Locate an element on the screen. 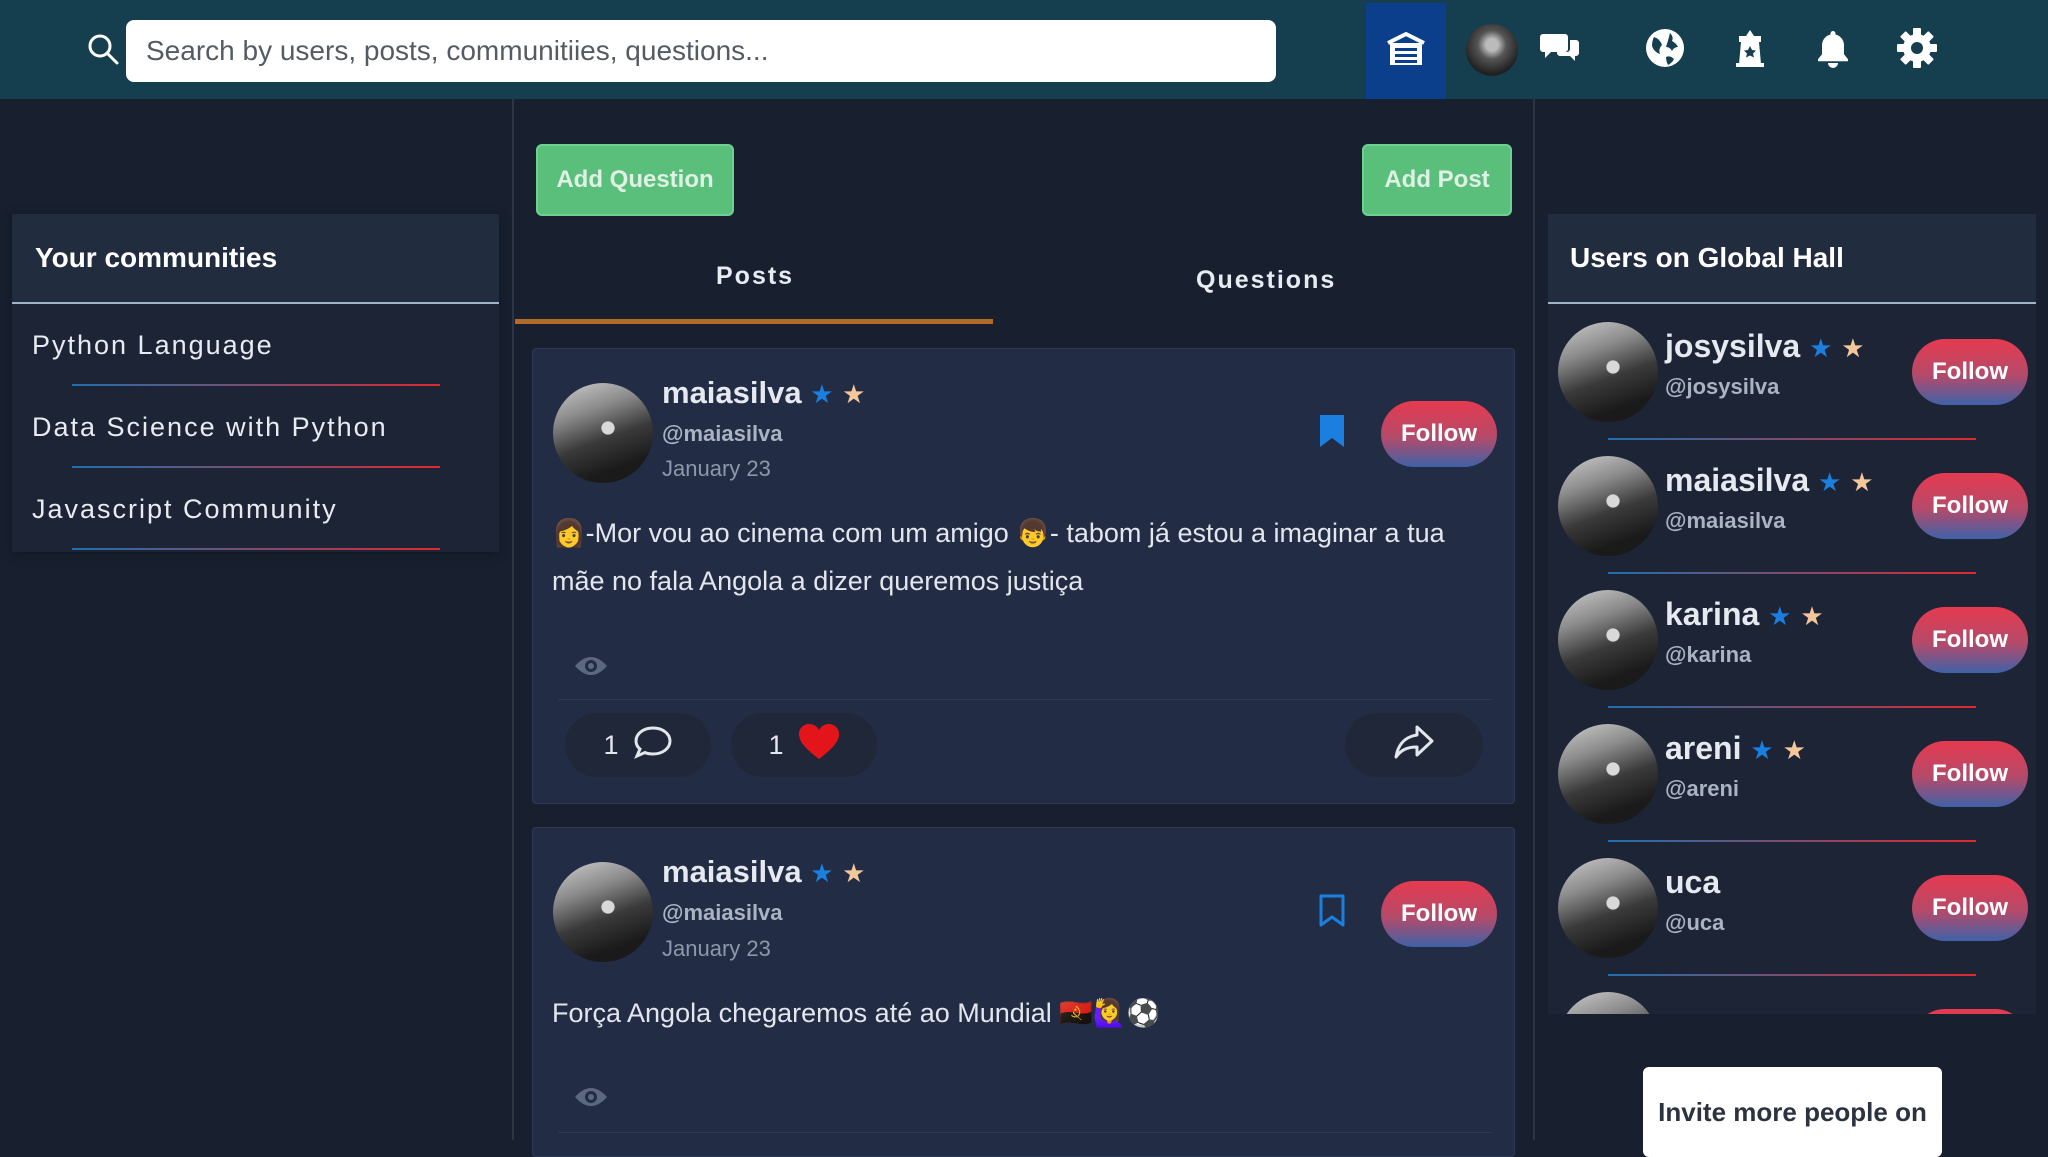  search-input is located at coordinates (701, 51).